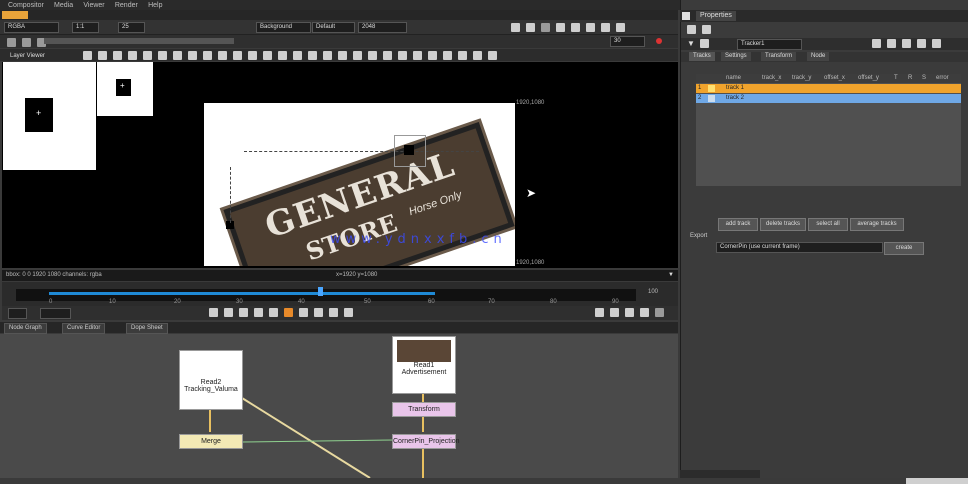 The image size is (968, 484). Describe the element at coordinates (132, 55) in the screenshot. I see `track-next-icon` at that location.